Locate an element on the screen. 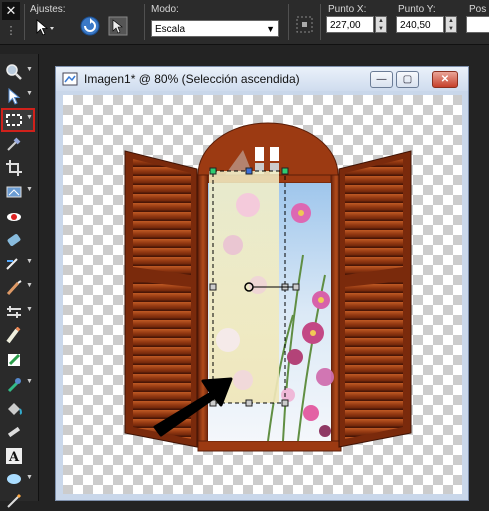  selection-tool: ▼ is located at coordinates (18, 120).